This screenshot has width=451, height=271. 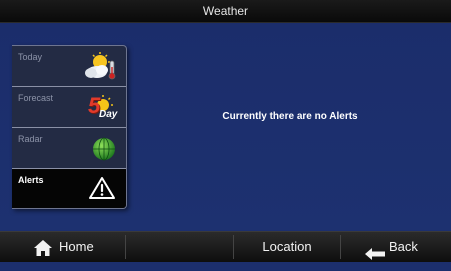 What do you see at coordinates (101, 108) in the screenshot?
I see `five-day-forecast-icon: 5 Day` at bounding box center [101, 108].